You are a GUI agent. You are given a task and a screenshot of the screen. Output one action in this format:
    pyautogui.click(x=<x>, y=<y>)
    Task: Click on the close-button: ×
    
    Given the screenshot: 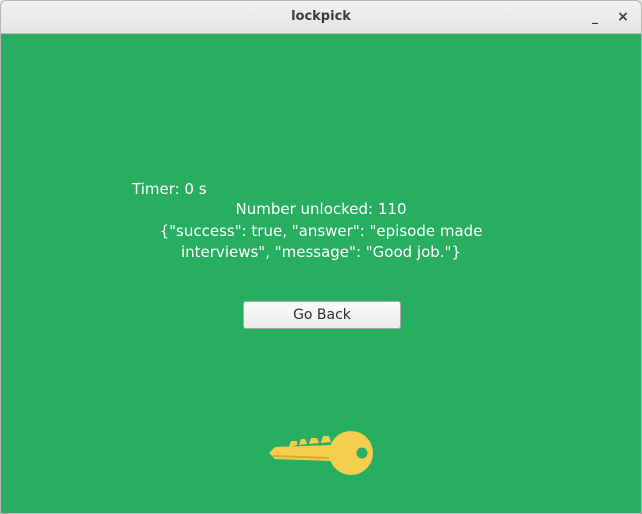 What is the action you would take?
    pyautogui.click(x=623, y=17)
    